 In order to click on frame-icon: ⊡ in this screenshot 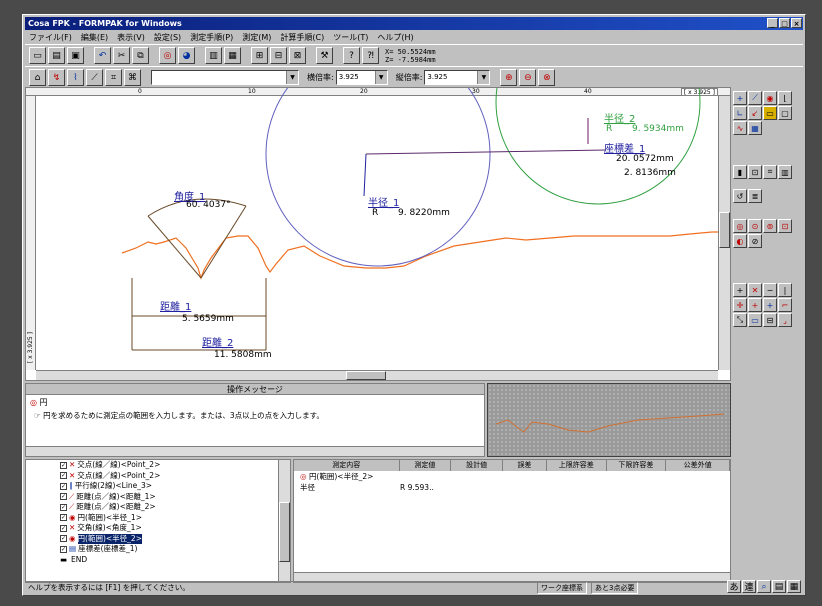, I will do `click(755, 172)`.